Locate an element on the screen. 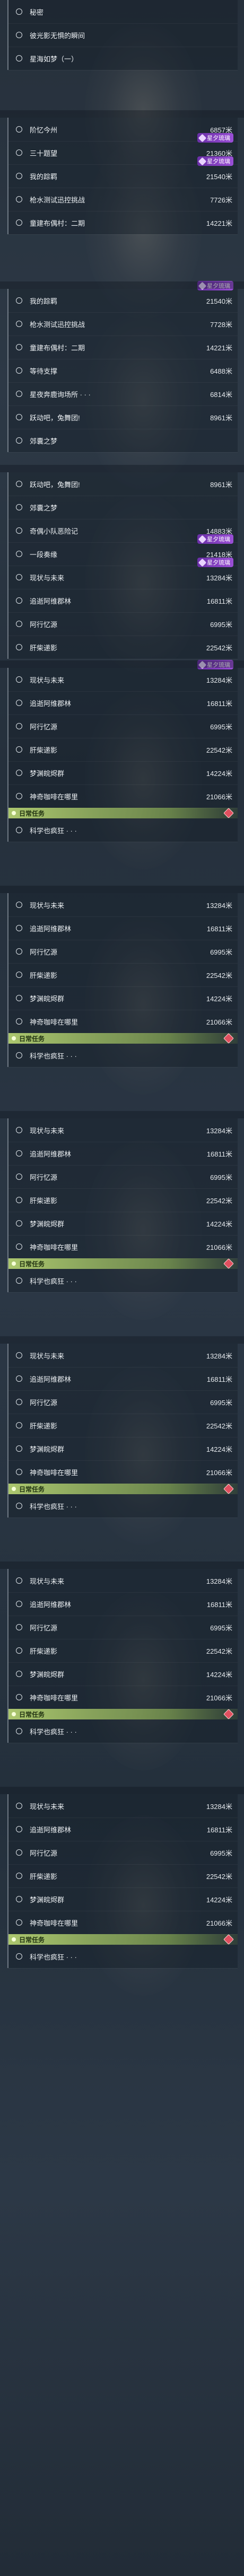 The image size is (244, 2576). list-item: 星海如梦（一） is located at coordinates (123, 58).